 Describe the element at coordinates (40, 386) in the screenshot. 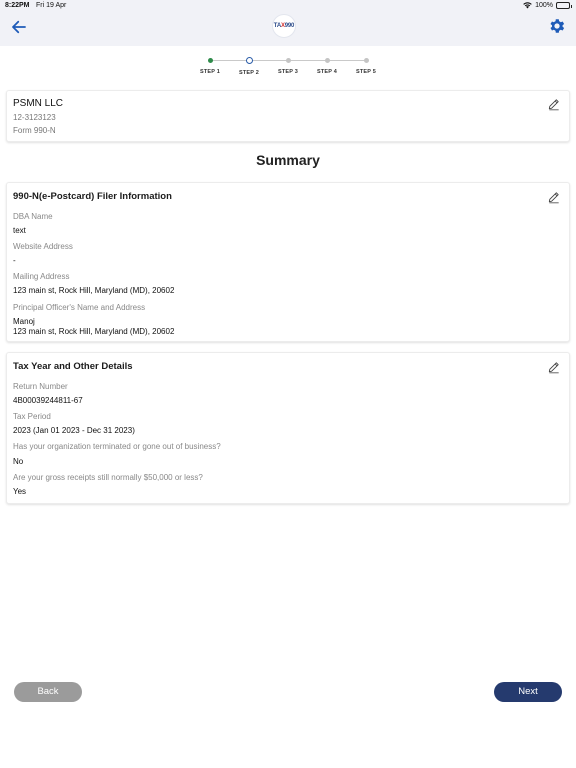

I see `return-number-label: Return Number` at that location.